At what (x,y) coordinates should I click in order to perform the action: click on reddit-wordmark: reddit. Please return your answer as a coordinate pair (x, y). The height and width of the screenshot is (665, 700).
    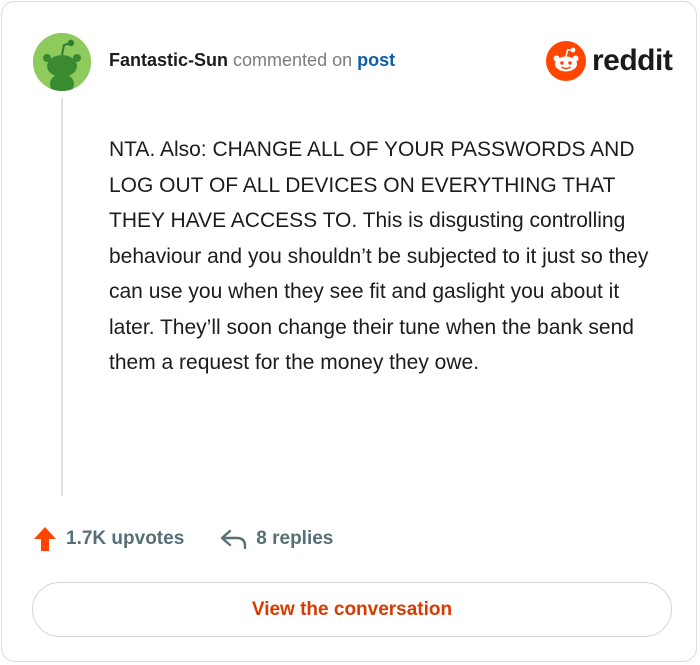
    Looking at the image, I should click on (632, 60).